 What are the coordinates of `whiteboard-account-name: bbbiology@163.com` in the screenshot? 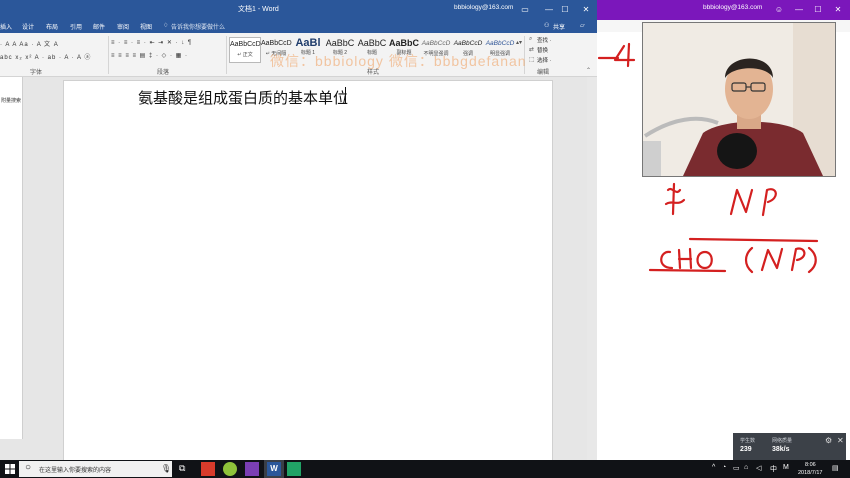 It's located at (733, 7).